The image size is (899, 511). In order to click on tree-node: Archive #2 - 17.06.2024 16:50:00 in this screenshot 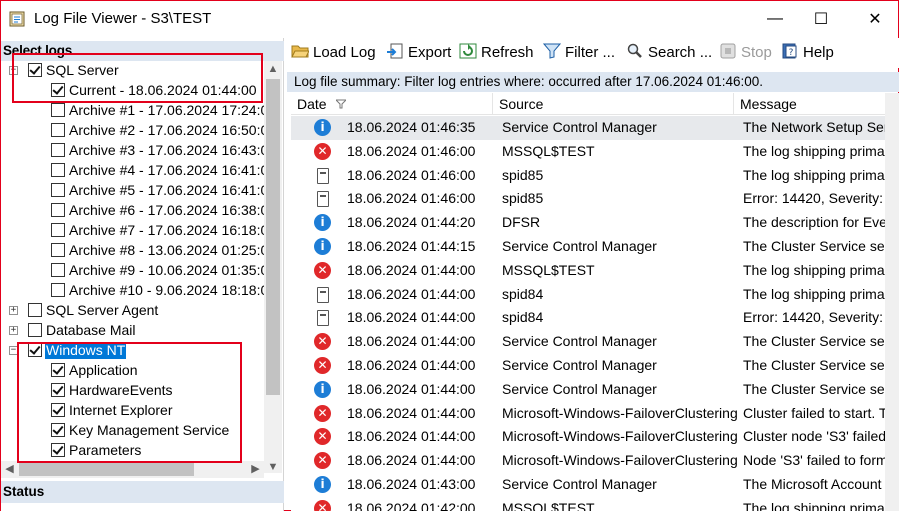, I will do `click(132, 131)`.